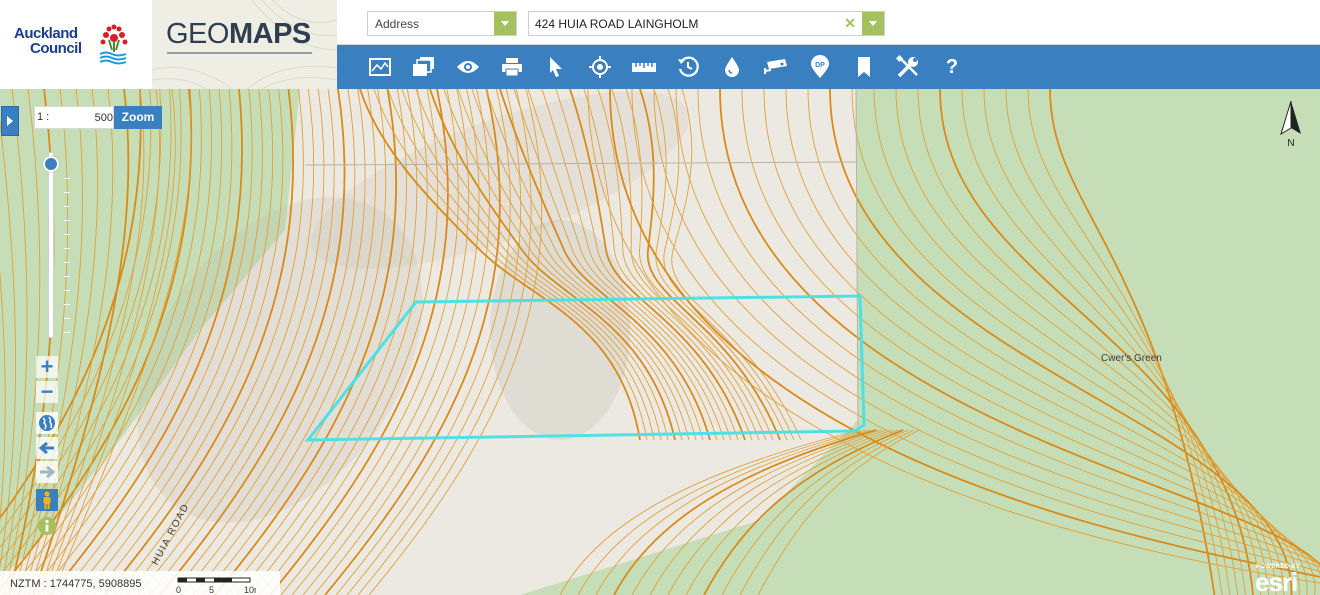 This screenshot has height=595, width=1320. What do you see at coordinates (197, 34) in the screenshot?
I see `app-title-part1: GEO` at bounding box center [197, 34].